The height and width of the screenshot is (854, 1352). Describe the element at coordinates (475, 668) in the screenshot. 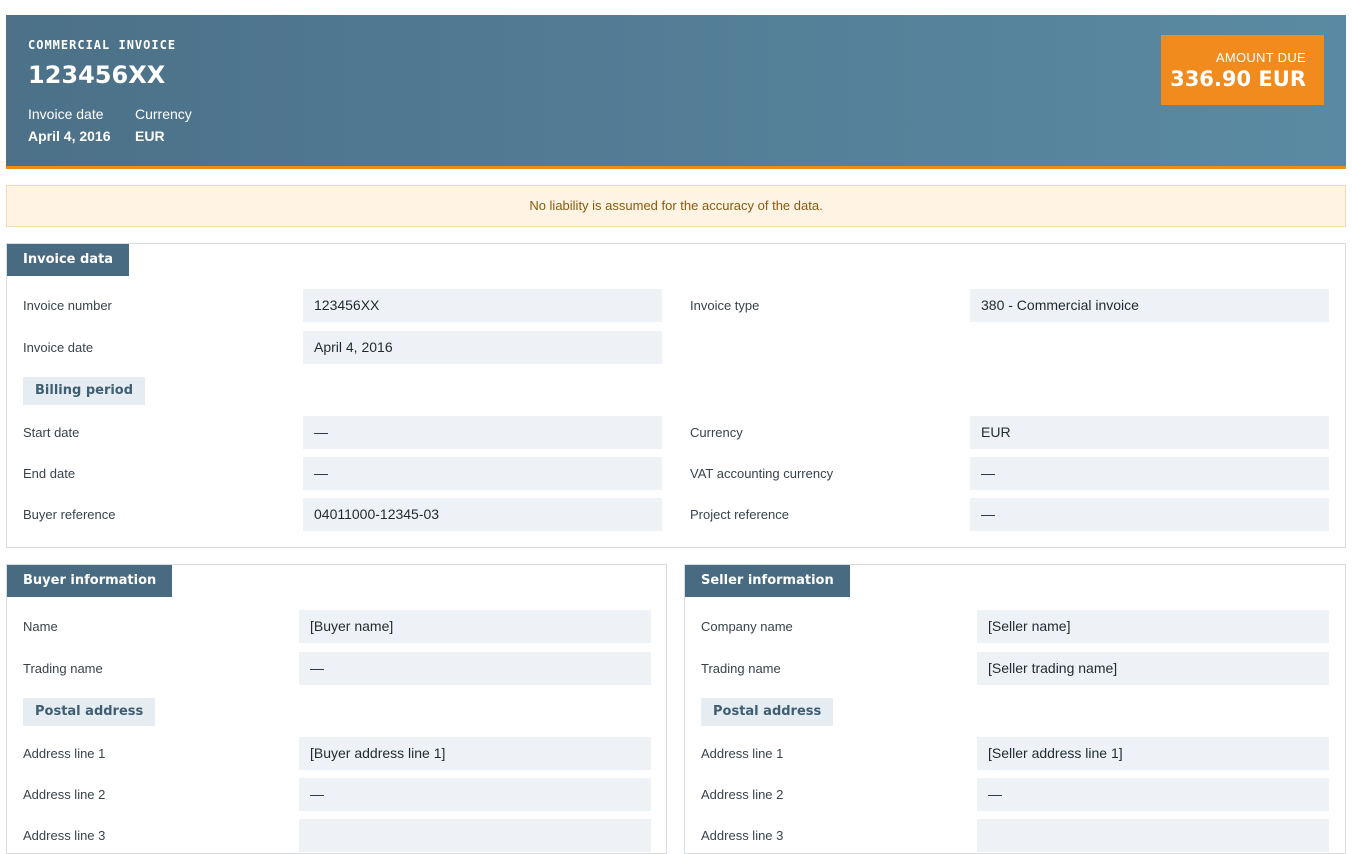

I see `buyer-trading-name-value: —` at that location.